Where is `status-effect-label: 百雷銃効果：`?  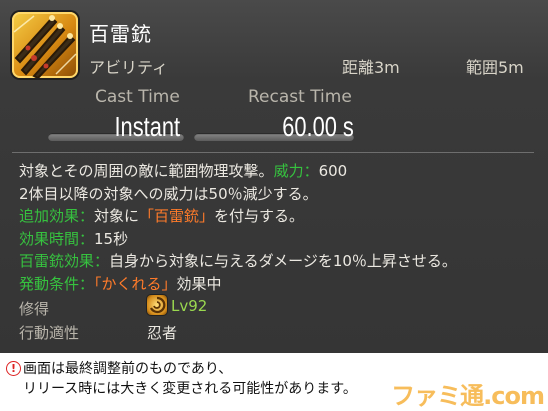
status-effect-label: 百雷銃効果： is located at coordinates (64, 261).